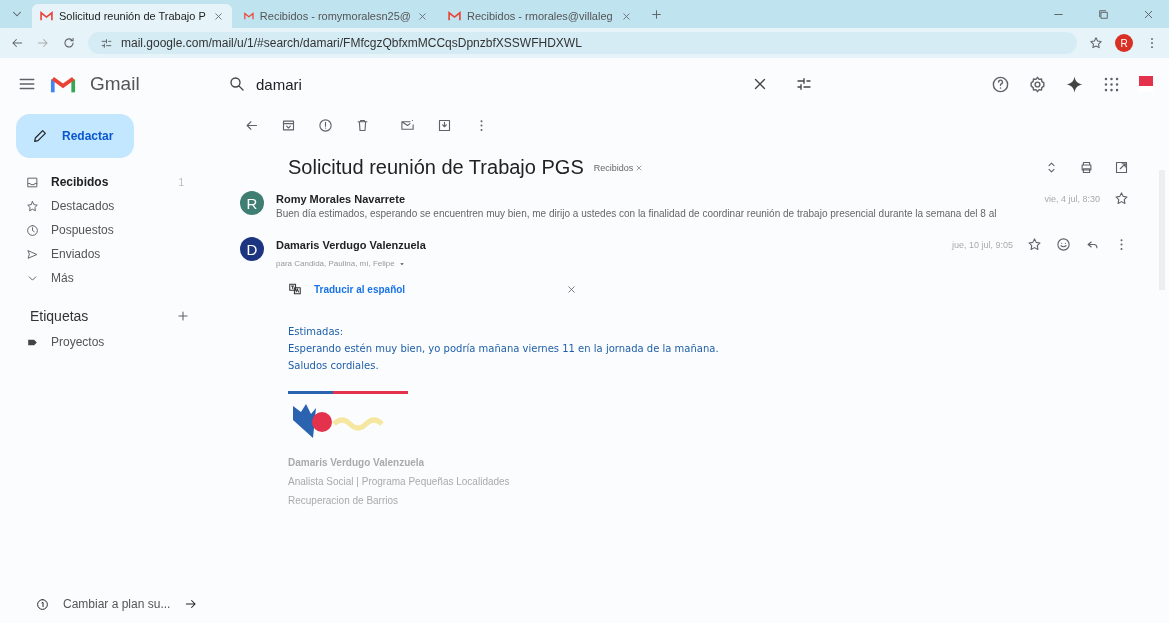  I want to click on translate-icon, so click(295, 289).